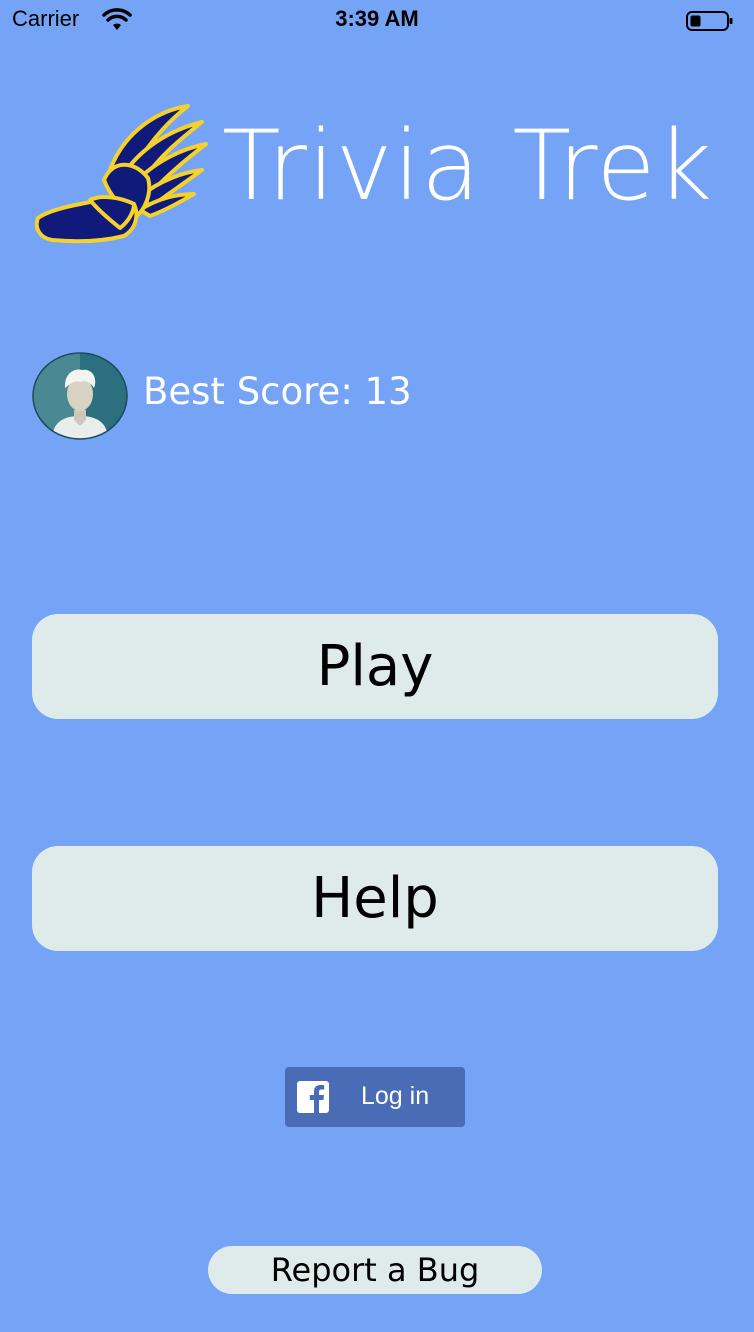  I want to click on battery-icon, so click(709, 21).